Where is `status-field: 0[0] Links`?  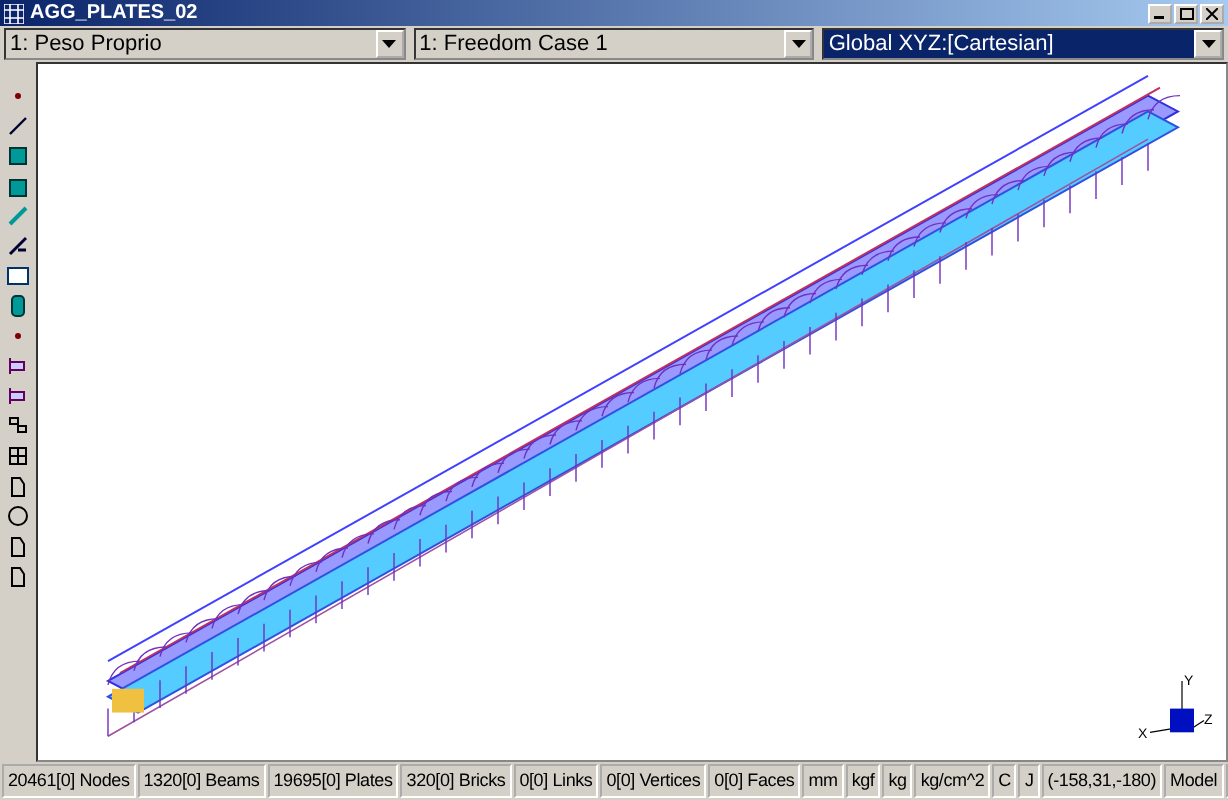 status-field: 0[0] Links is located at coordinates (556, 781).